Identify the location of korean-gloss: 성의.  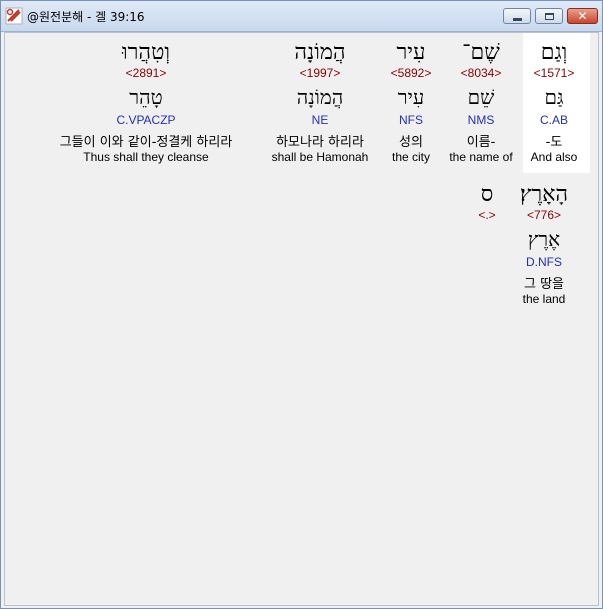
(411, 142).